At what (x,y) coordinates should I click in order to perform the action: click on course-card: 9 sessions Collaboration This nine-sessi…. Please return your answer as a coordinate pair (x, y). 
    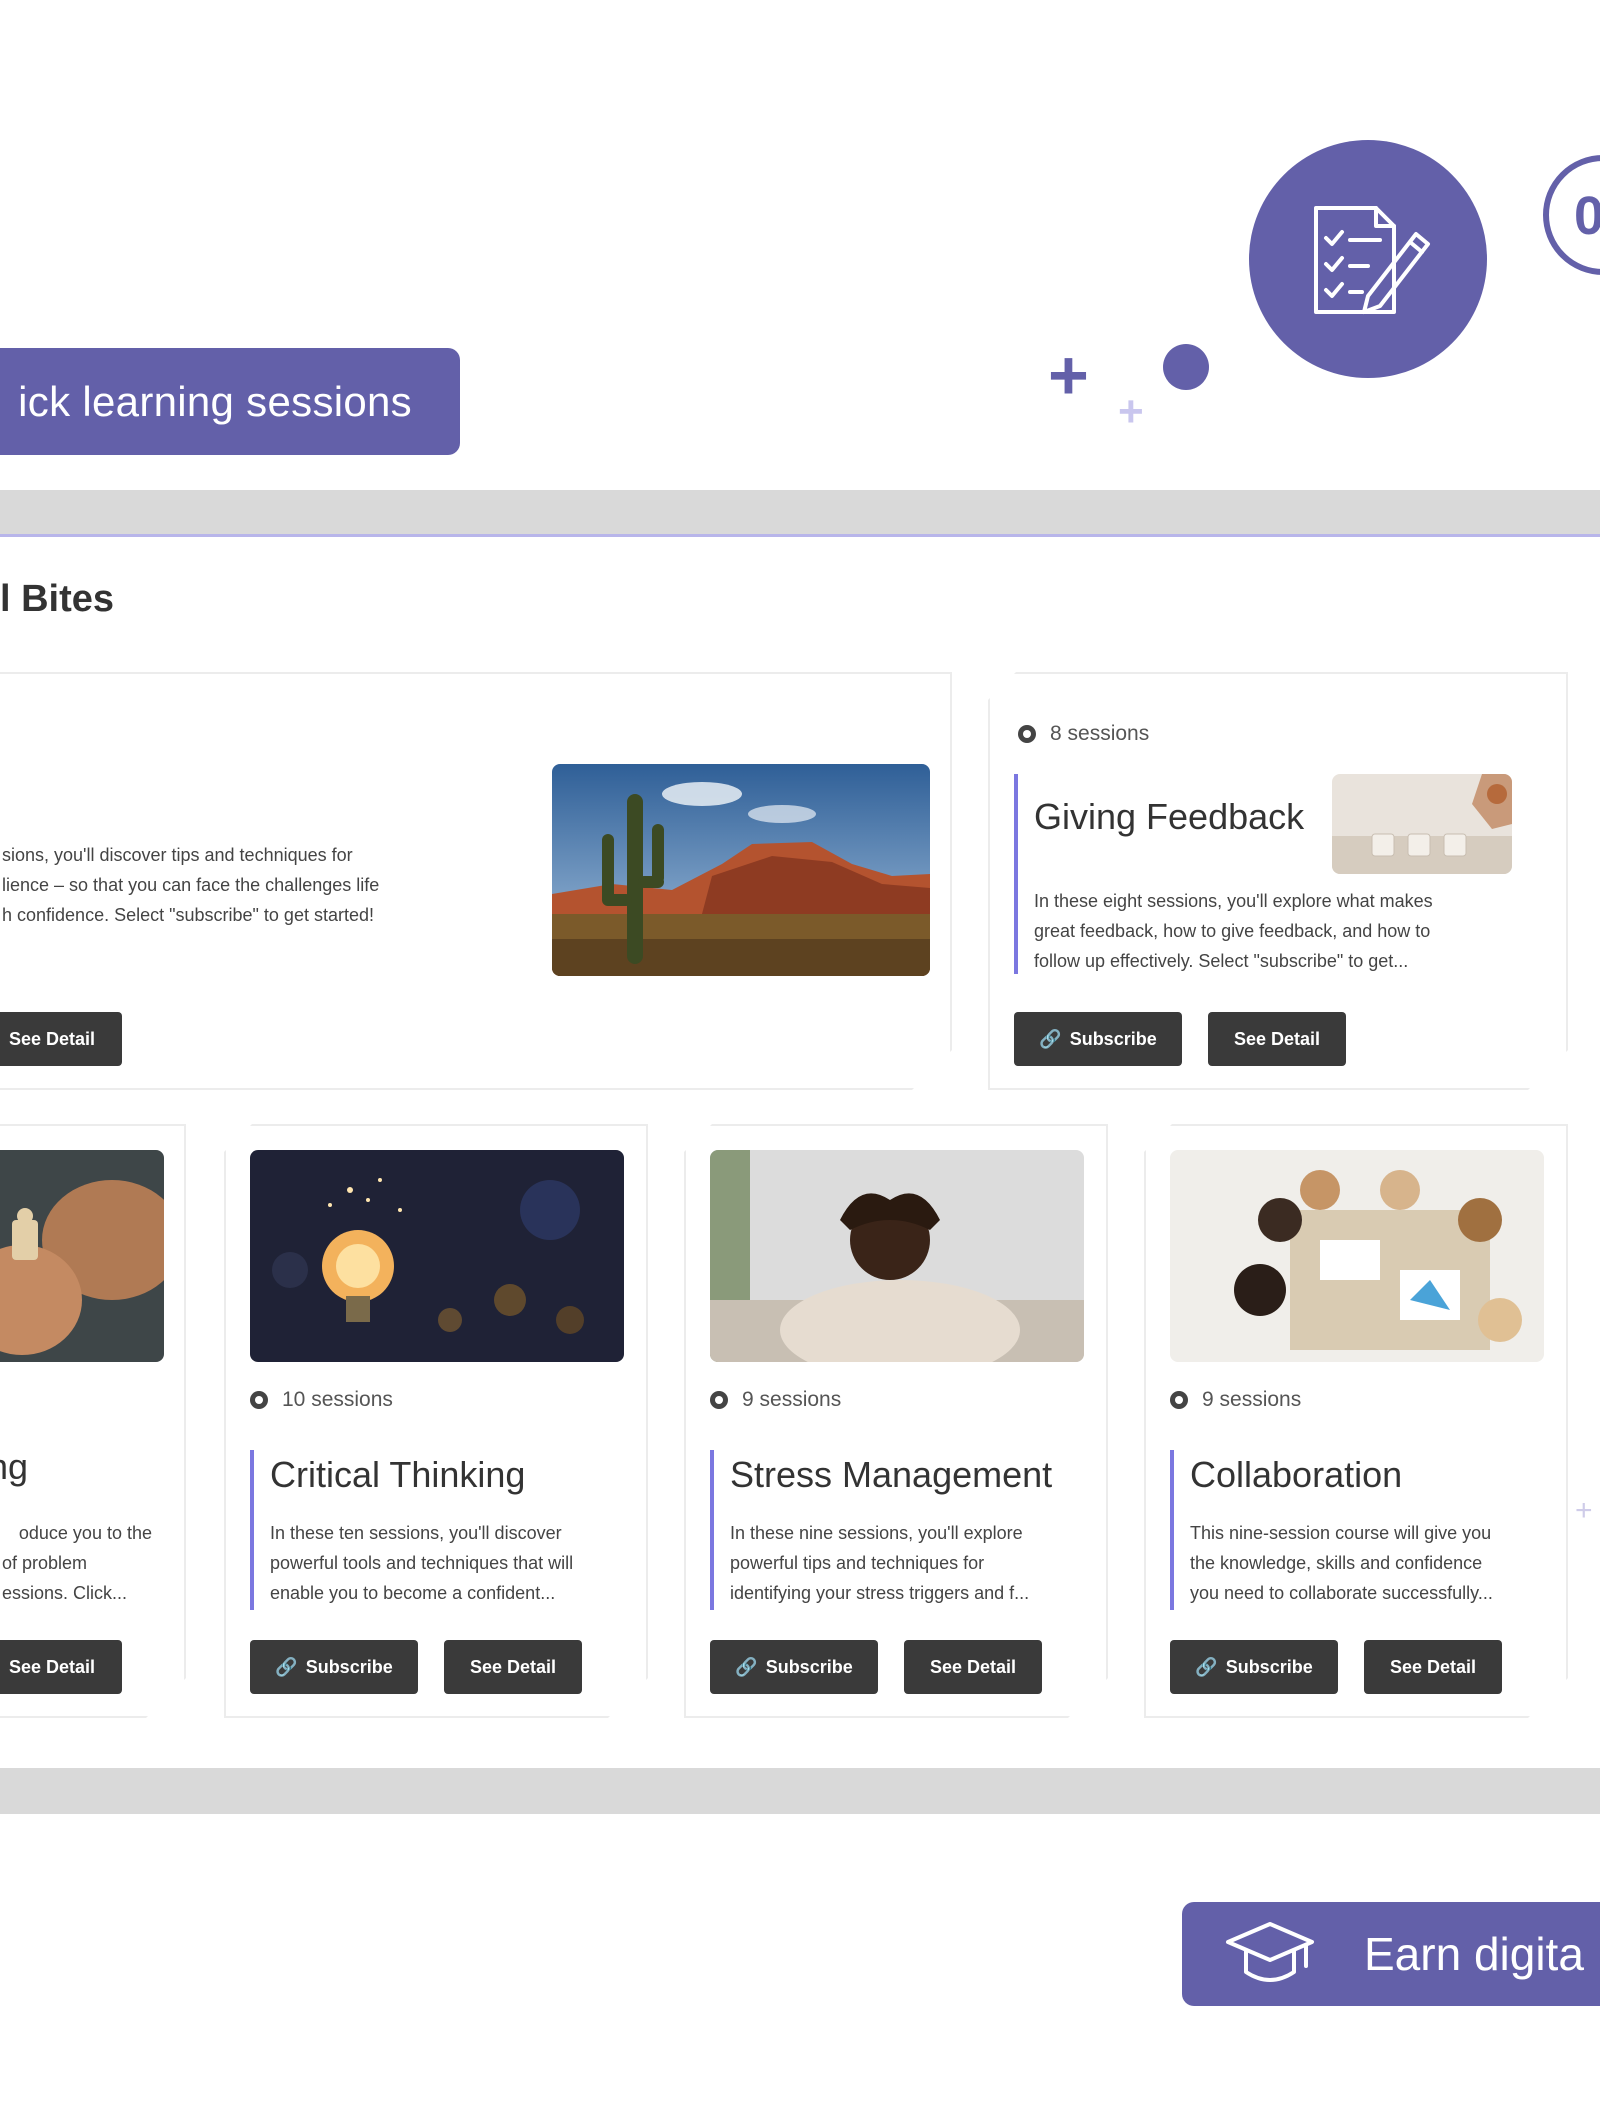
    Looking at the image, I should click on (1356, 1421).